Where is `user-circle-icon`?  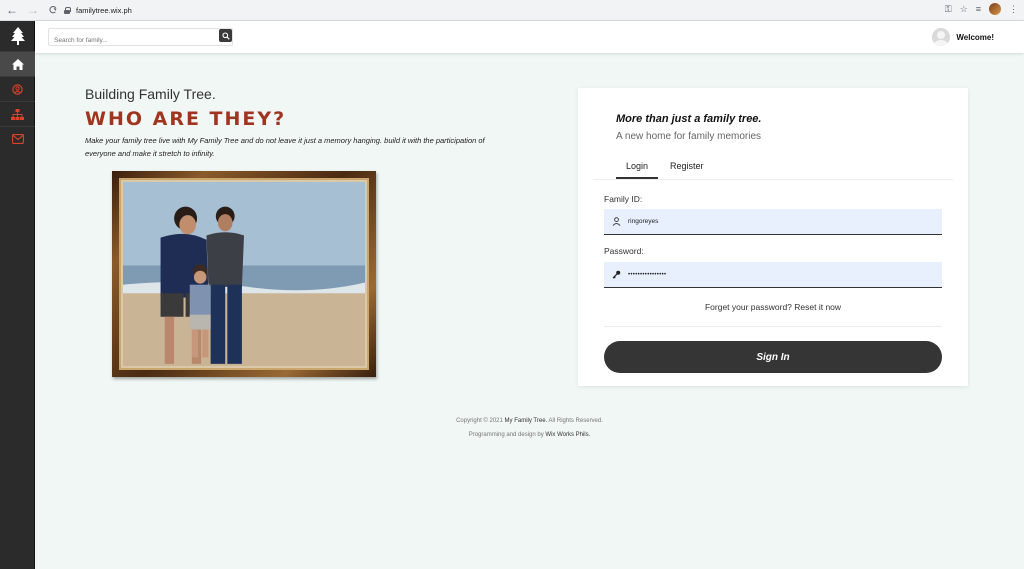
user-circle-icon is located at coordinates (17, 88).